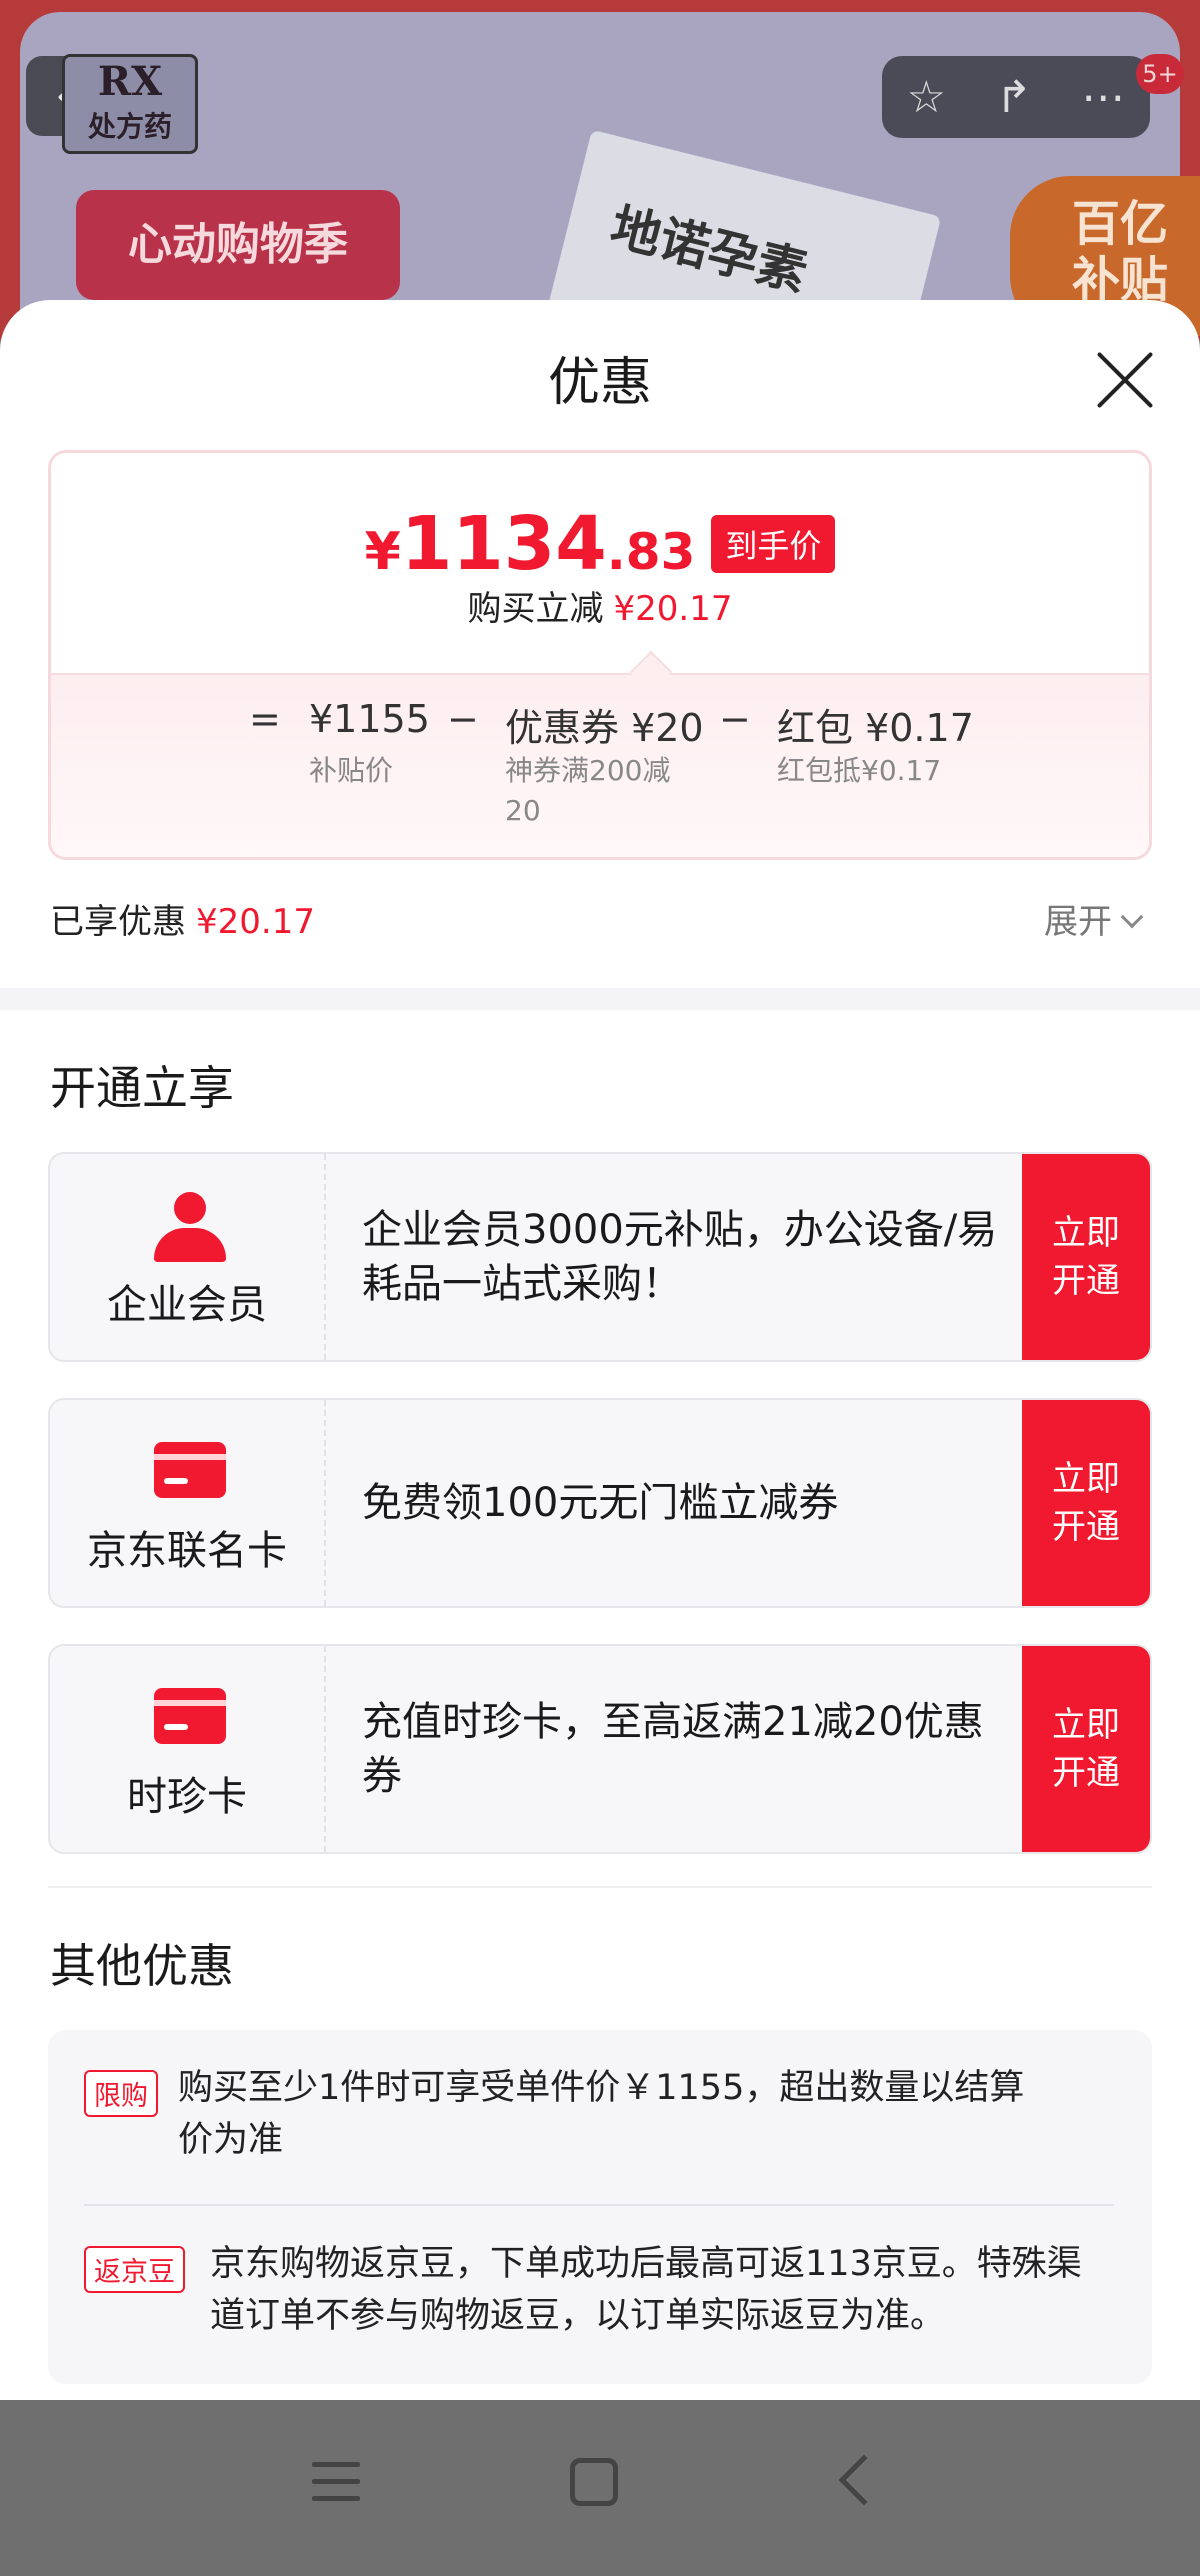  Describe the element at coordinates (1119, 224) in the screenshot. I see `subsidy-line-1: 百亿` at that location.